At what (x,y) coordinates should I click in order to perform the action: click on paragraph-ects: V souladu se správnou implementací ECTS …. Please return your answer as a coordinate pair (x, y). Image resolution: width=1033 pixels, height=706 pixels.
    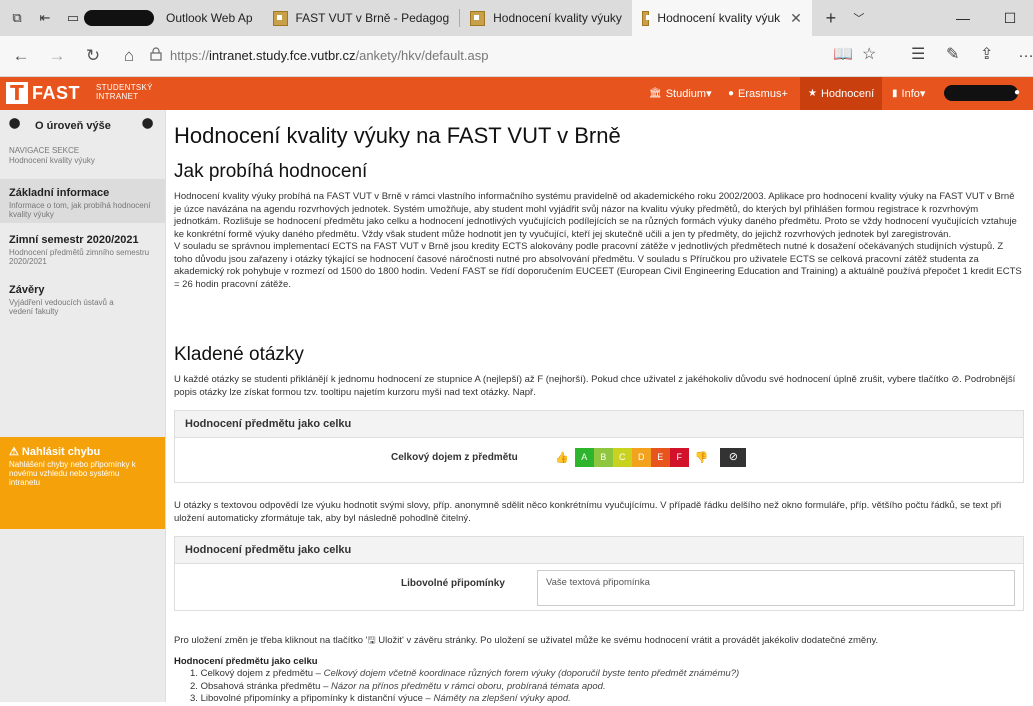
    Looking at the image, I should click on (598, 265).